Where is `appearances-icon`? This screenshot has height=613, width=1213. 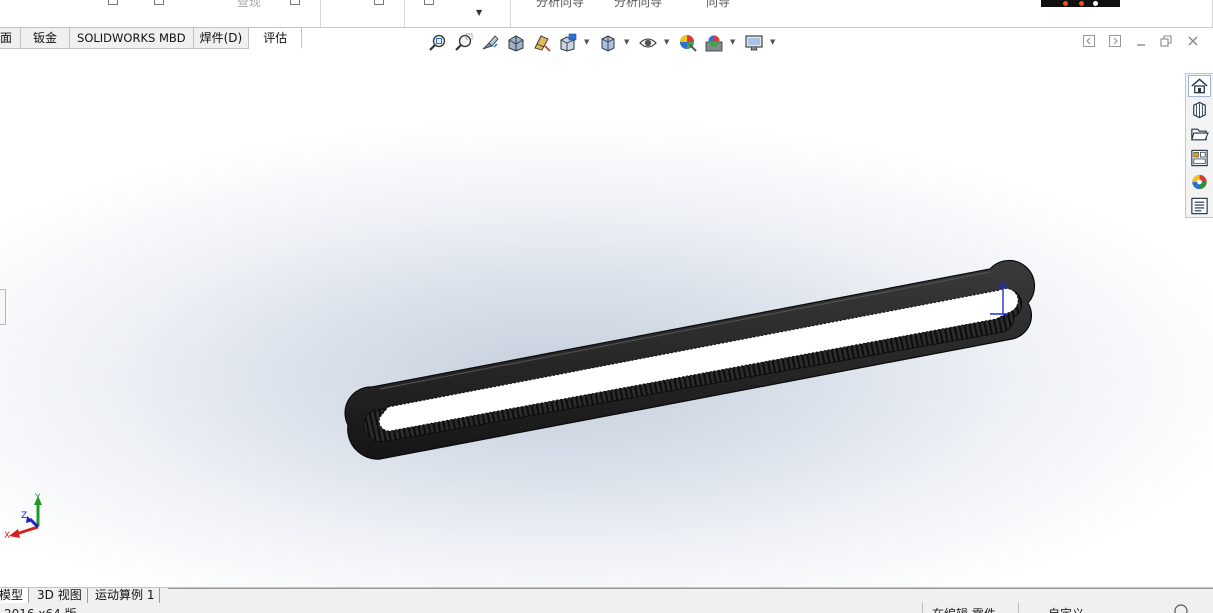 appearances-icon is located at coordinates (1199, 182).